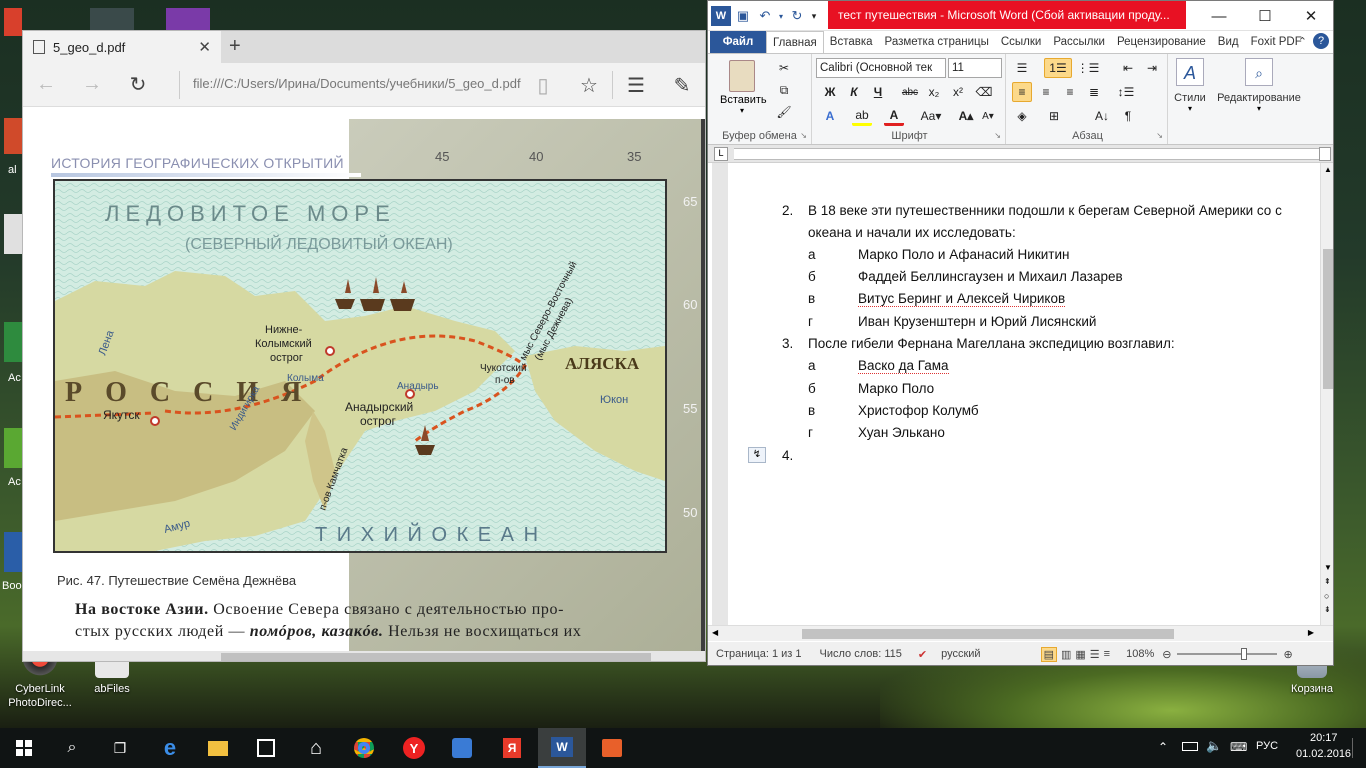 The image size is (1366, 768). I want to click on taskbar-word: W, so click(562, 748).